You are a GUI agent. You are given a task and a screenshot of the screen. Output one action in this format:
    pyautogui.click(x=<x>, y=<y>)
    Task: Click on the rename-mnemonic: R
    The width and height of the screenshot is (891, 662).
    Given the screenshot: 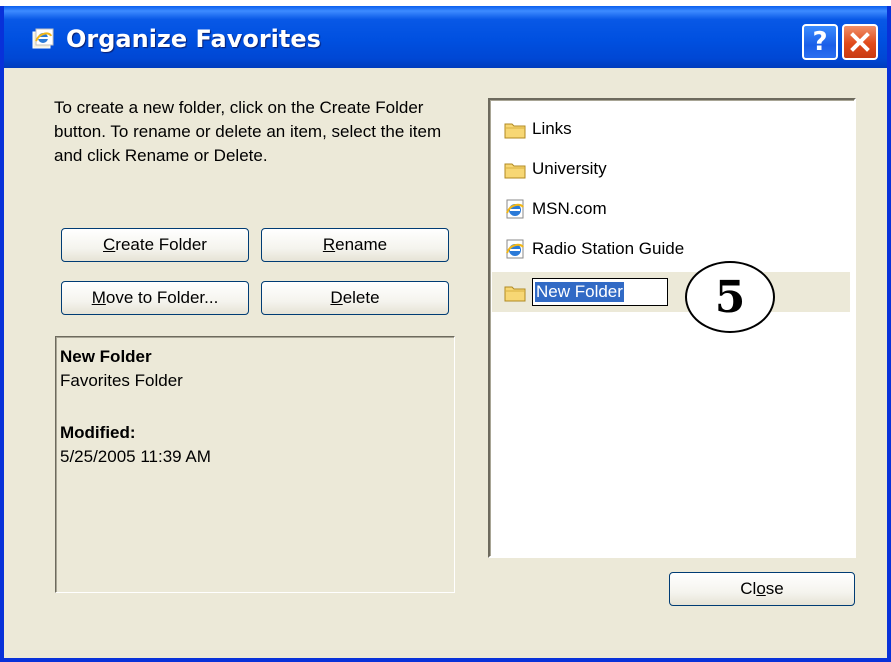 What is the action you would take?
    pyautogui.click(x=329, y=244)
    